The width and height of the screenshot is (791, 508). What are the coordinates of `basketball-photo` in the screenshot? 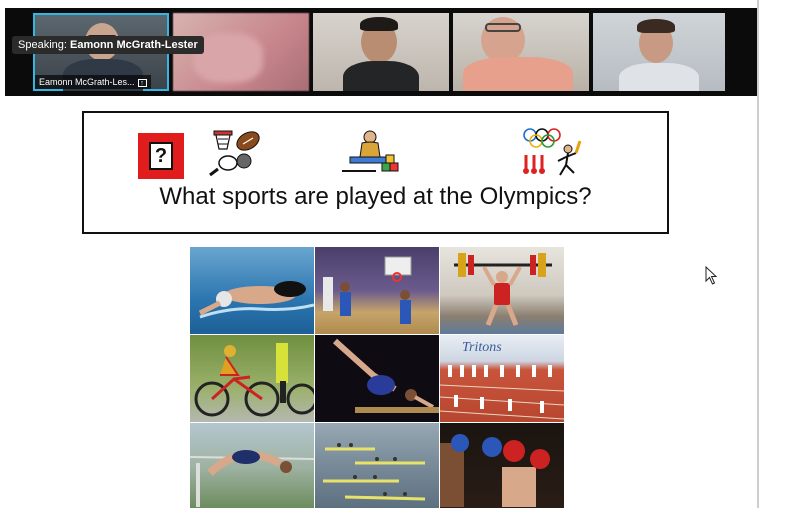 It's located at (377, 290).